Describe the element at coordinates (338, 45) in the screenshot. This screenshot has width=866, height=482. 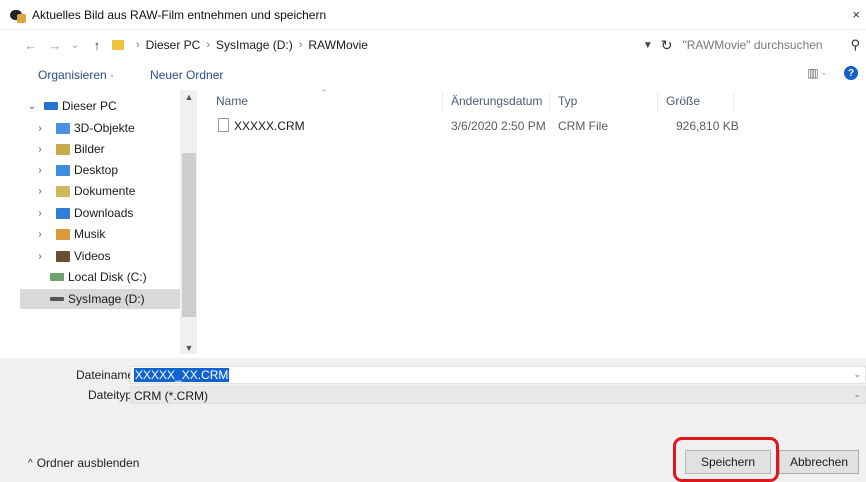
I see `breadcrumb-rawmovie: RAWMovie` at that location.